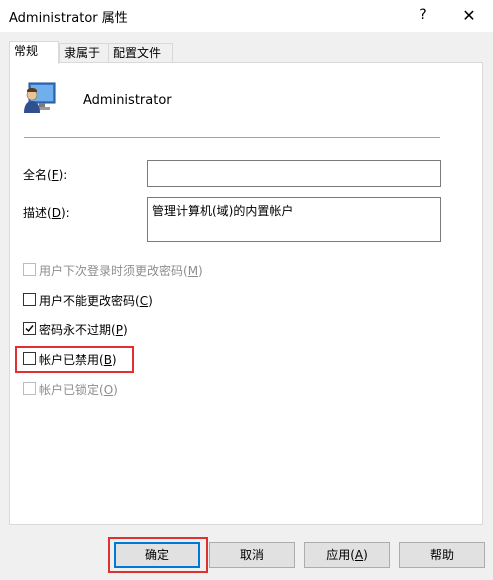 The width and height of the screenshot is (493, 580). I want to click on window-title: Administrator 属性, so click(68, 18).